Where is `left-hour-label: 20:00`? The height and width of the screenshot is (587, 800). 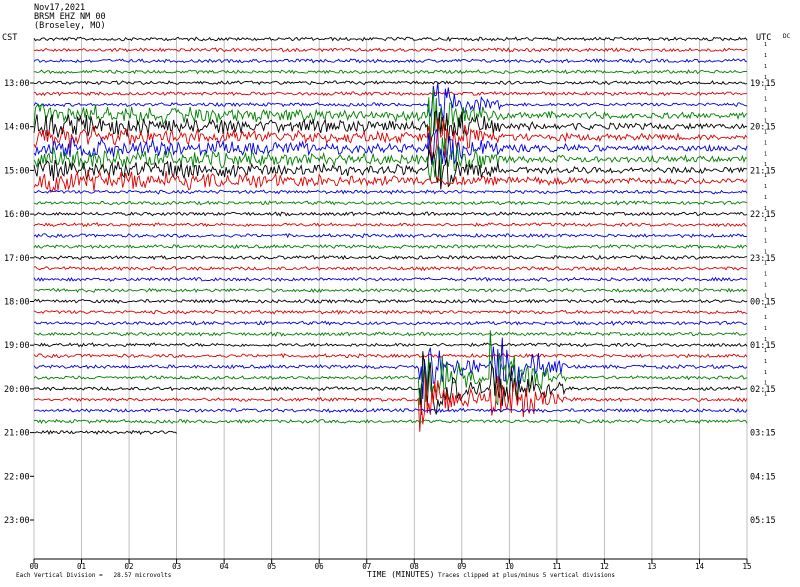
left-hour-label: 20:00 is located at coordinates (17, 390).